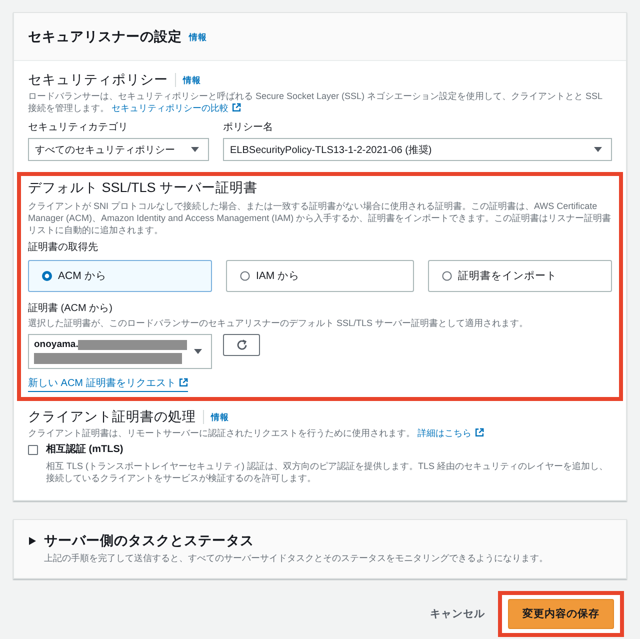 The width and height of the screenshot is (640, 639). I want to click on radio-option: 証明書をインポート, so click(520, 276).